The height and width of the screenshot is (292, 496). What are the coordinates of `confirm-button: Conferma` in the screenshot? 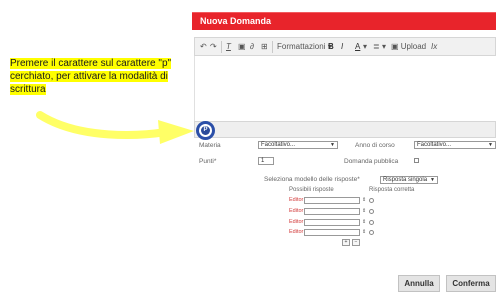 It's located at (471, 283).